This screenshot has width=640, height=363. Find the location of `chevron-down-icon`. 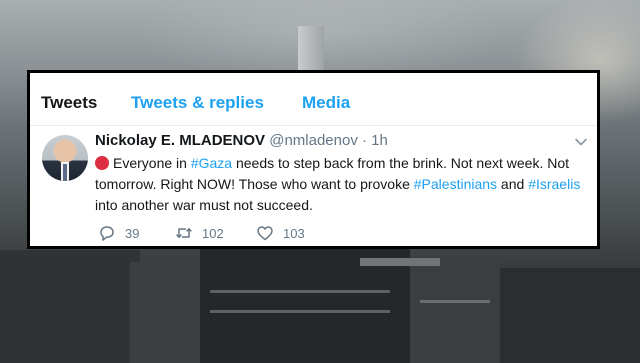

chevron-down-icon is located at coordinates (581, 142).